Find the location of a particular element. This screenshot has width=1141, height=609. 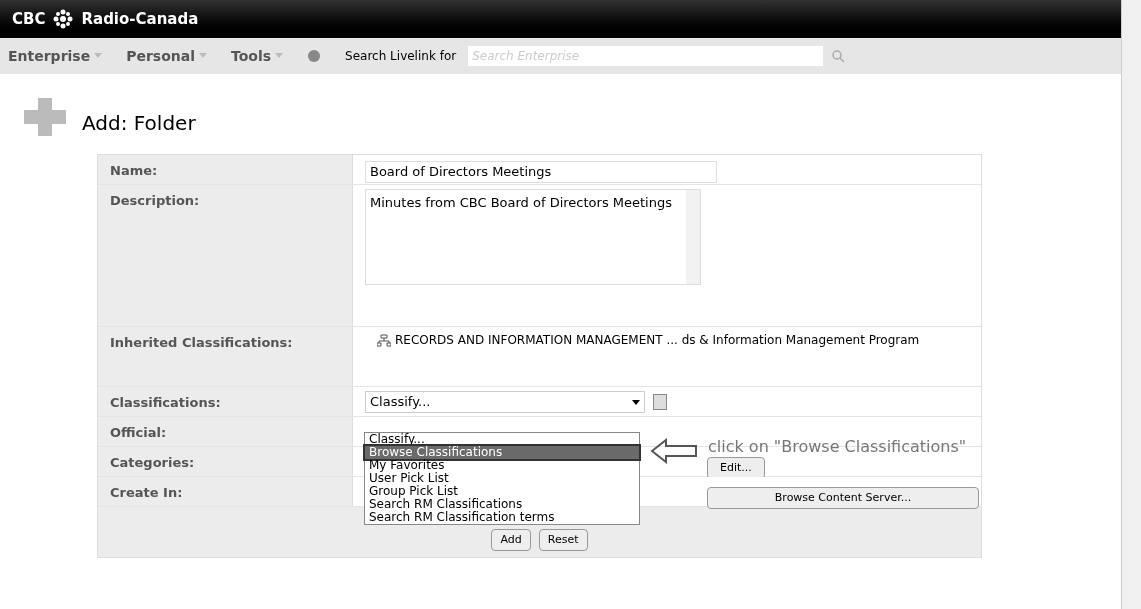

form-label-cell: Name: is located at coordinates (225, 169).